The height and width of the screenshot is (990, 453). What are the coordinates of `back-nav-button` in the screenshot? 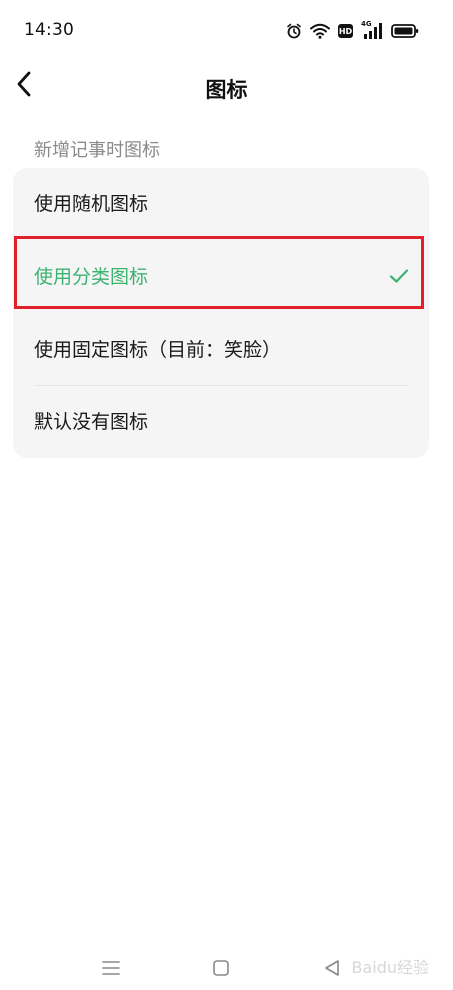 It's located at (332, 970).